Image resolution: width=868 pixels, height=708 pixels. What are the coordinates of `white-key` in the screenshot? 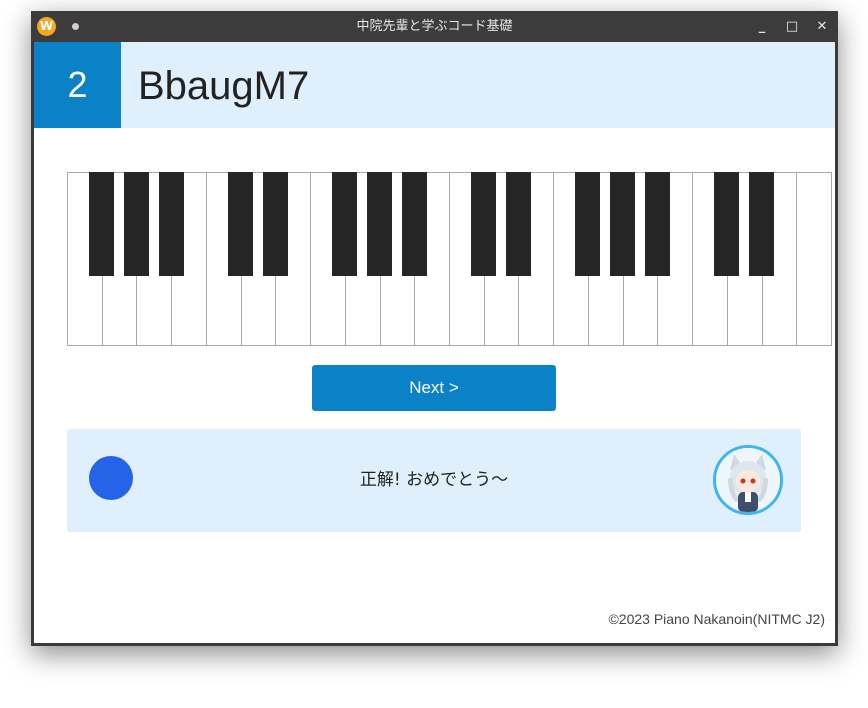 It's located at (814, 259).